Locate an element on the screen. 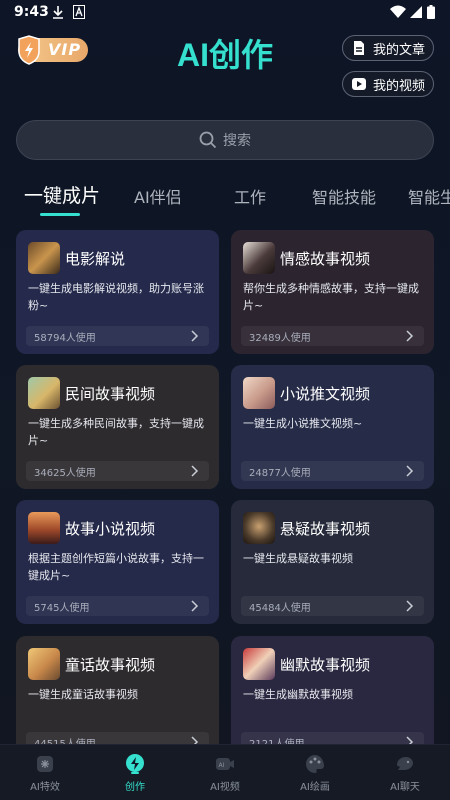 The image size is (450, 800). card-folk-story: 民间故事视频 一键生成多种民间故事，支持一键成片~ 34625人使用 is located at coordinates (117, 427).